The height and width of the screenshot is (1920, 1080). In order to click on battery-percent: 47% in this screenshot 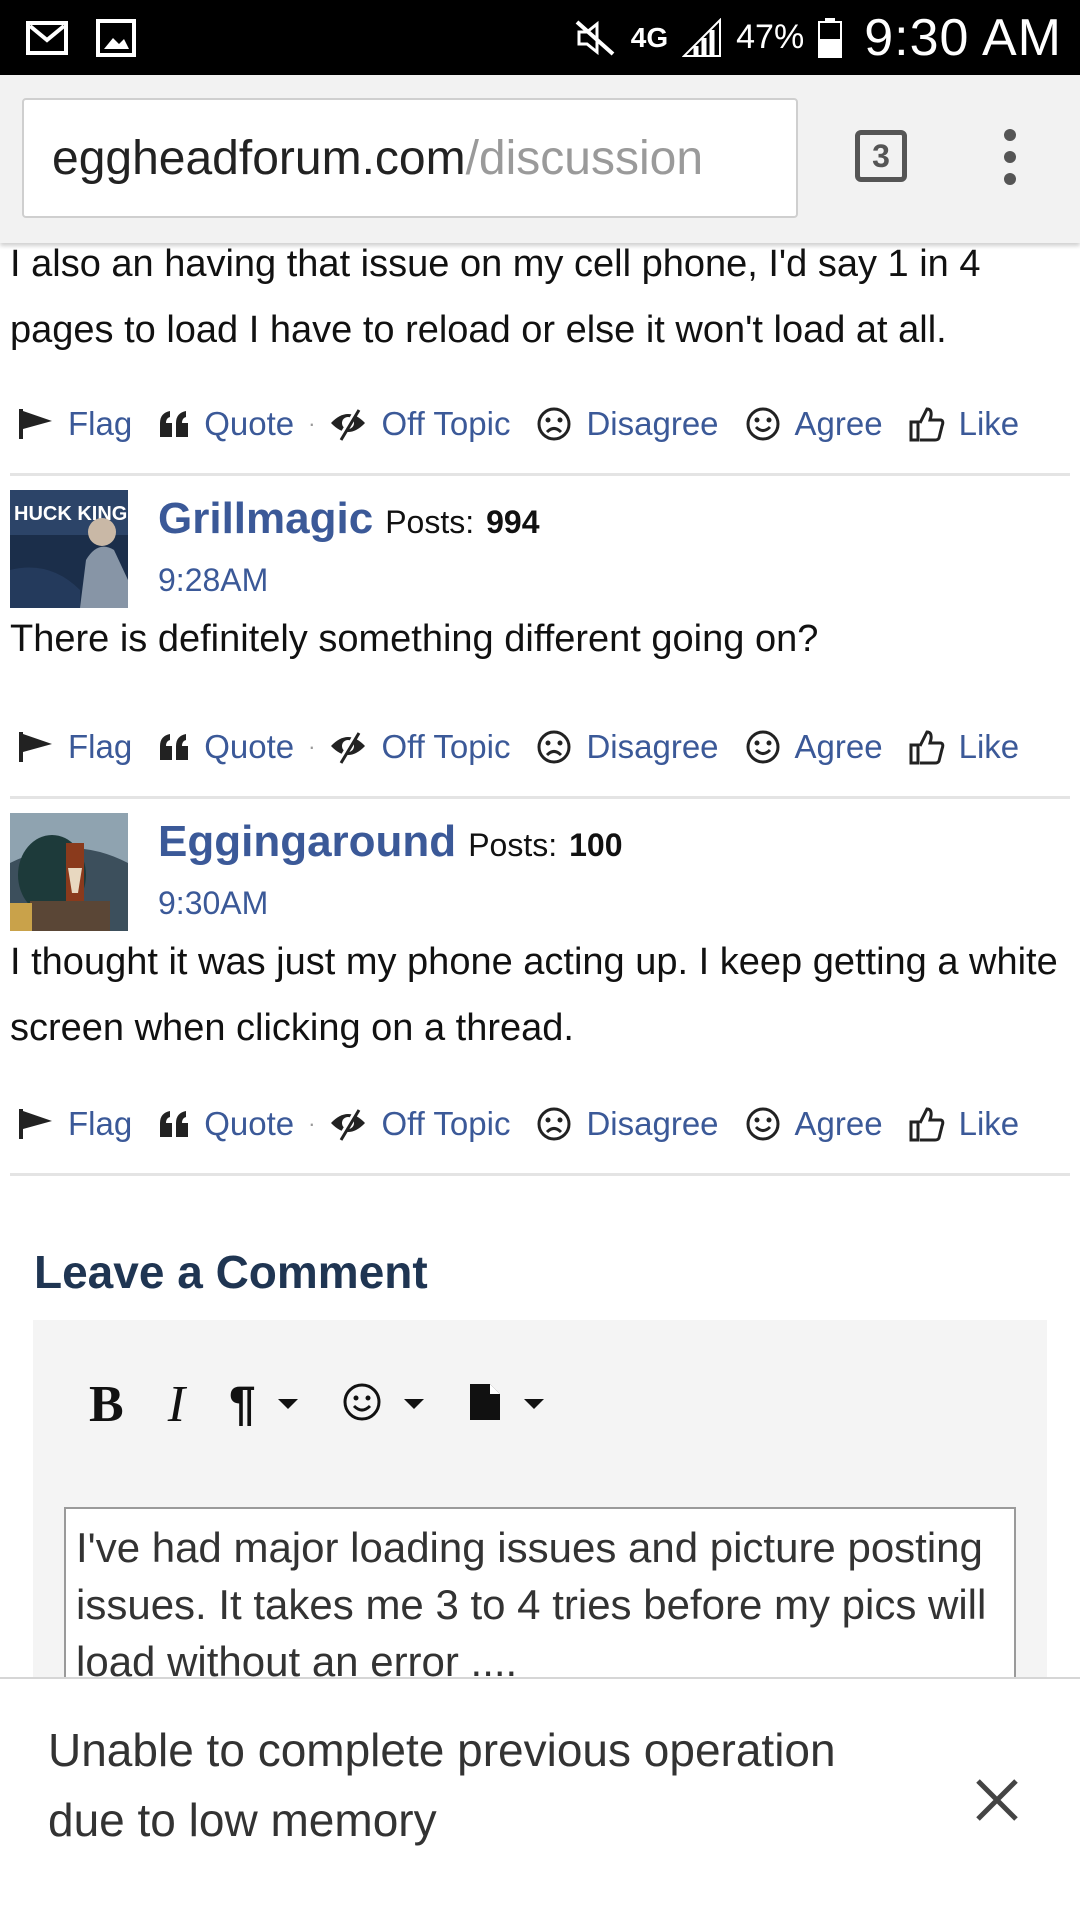, I will do `click(770, 37)`.